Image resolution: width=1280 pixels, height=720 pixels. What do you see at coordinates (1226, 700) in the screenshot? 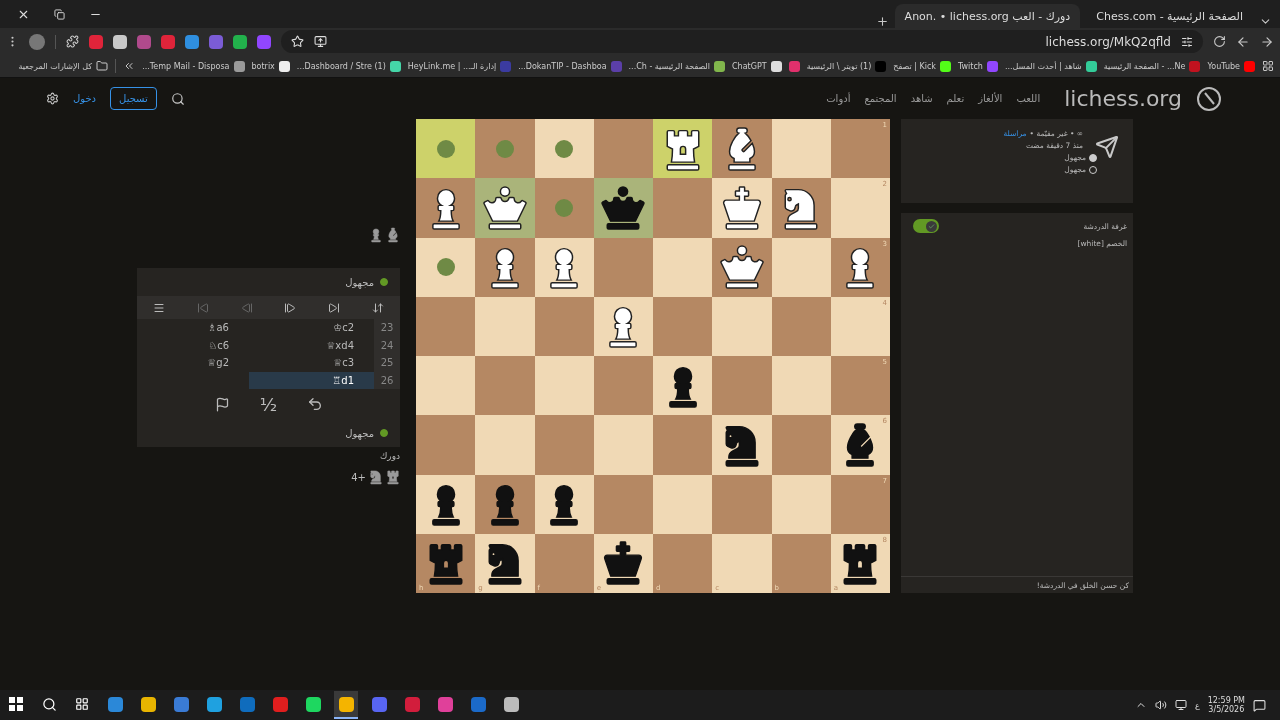
I see `clock-time: 12:59 PM` at bounding box center [1226, 700].